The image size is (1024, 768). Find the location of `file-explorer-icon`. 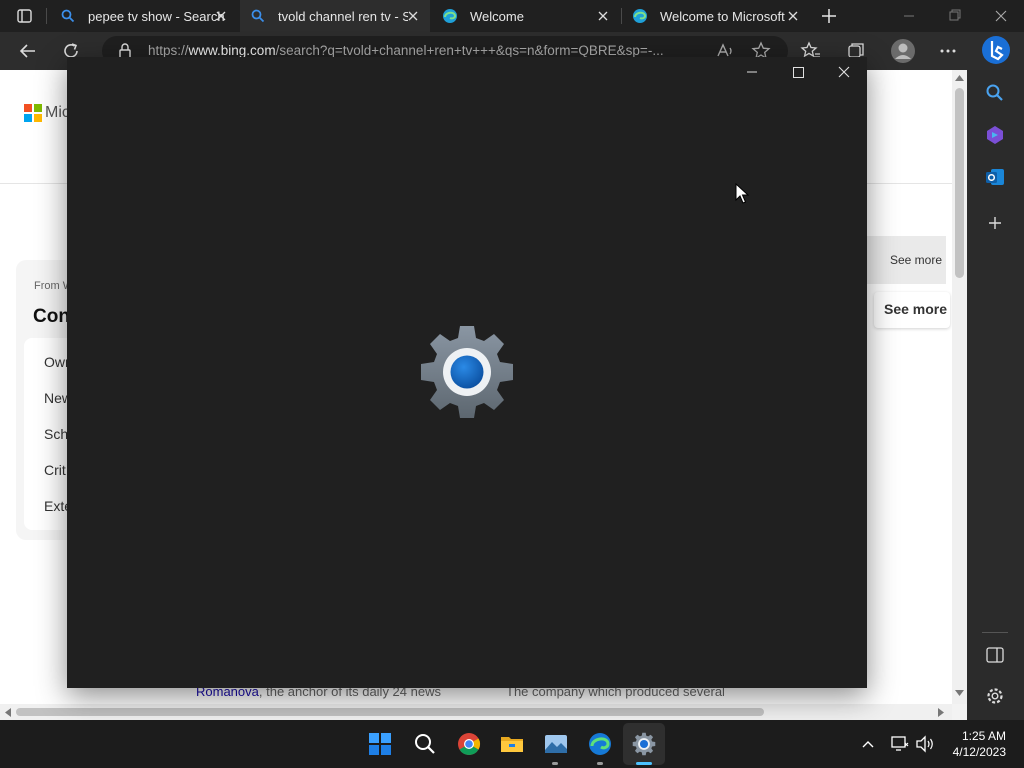

file-explorer-icon is located at coordinates (512, 744).